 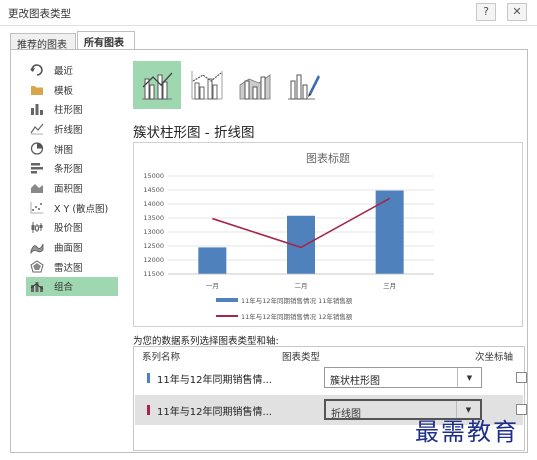 What do you see at coordinates (301, 357) in the screenshot?
I see `header-chart-type: 图表类型` at bounding box center [301, 357].